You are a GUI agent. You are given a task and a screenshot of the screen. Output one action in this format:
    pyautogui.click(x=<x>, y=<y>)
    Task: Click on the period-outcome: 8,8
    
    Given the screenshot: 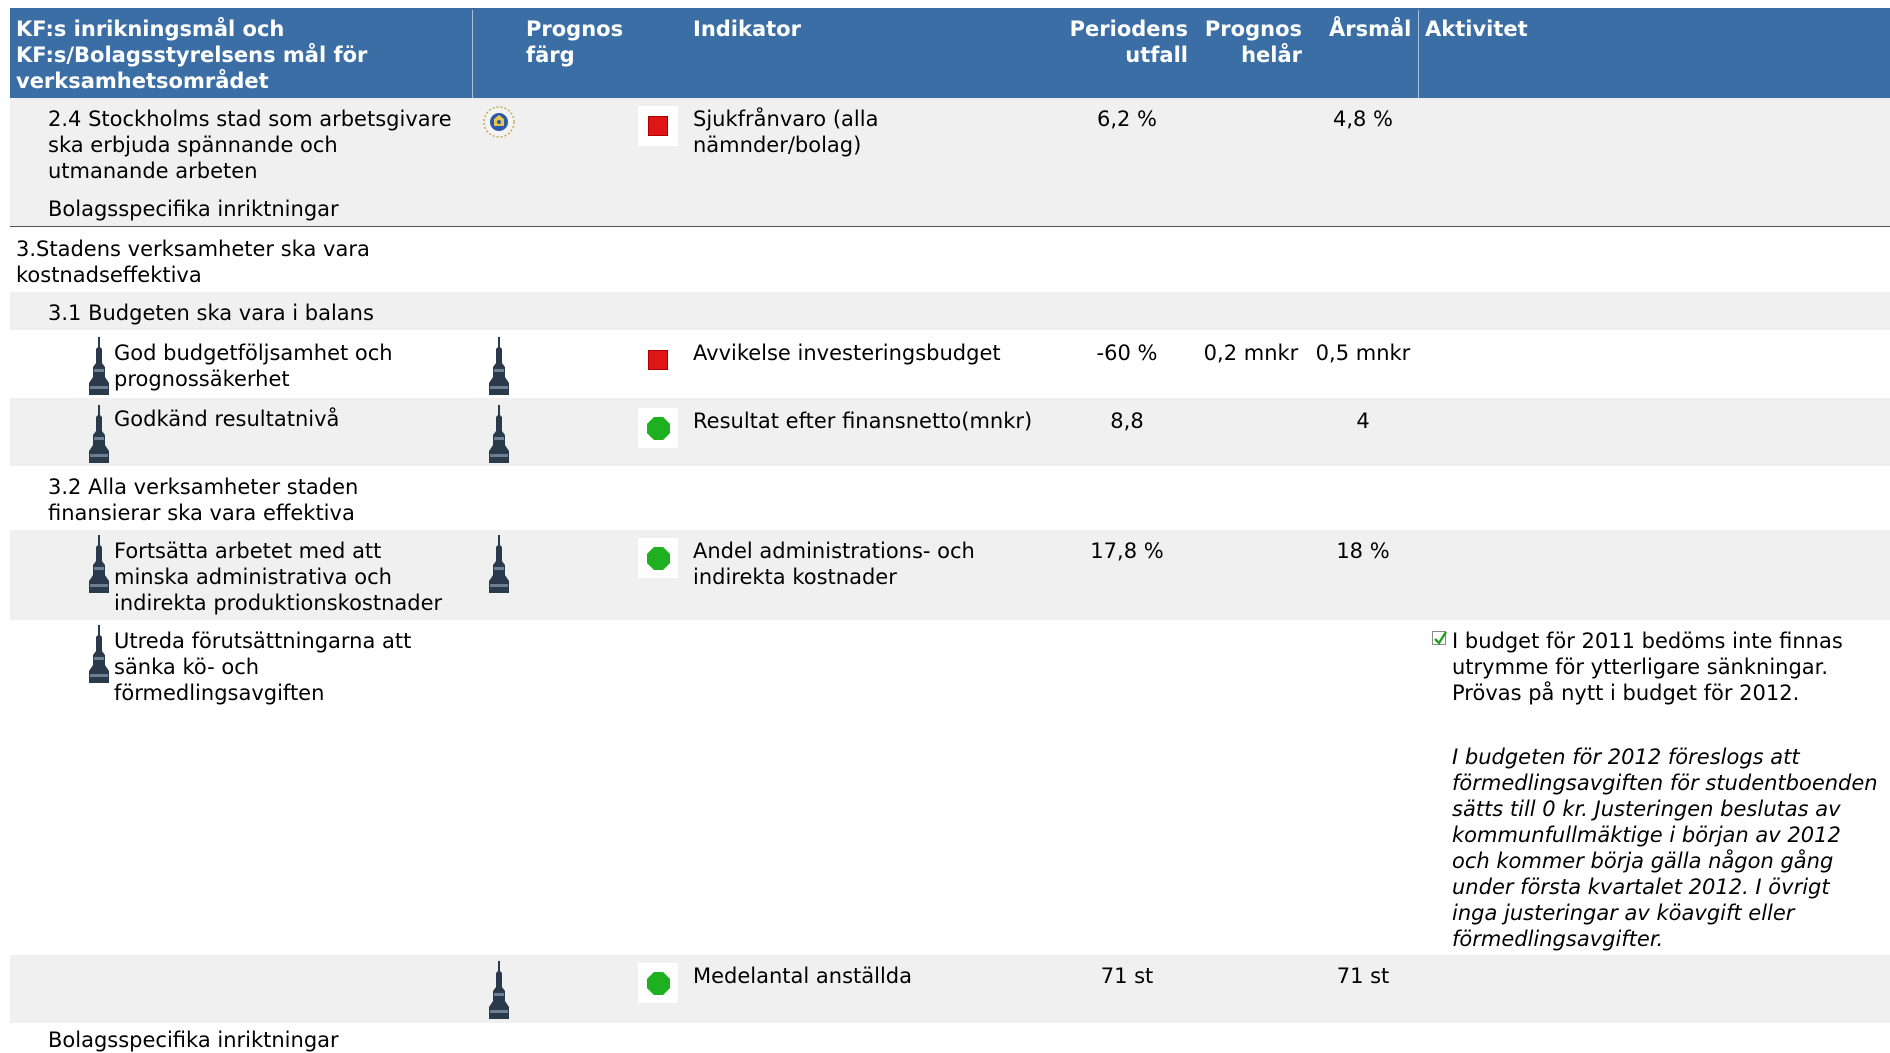 What is the action you would take?
    pyautogui.click(x=1127, y=421)
    